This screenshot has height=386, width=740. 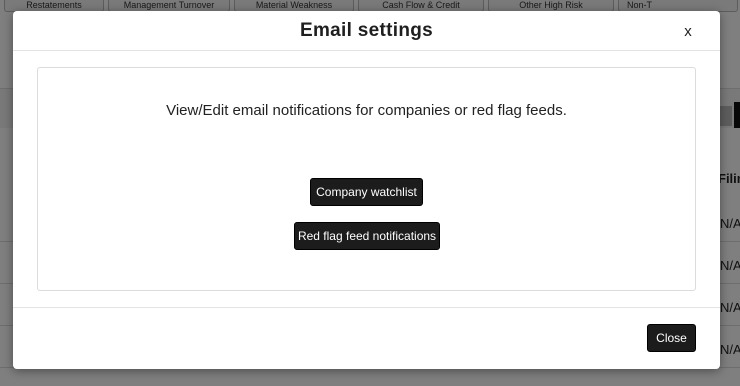 What do you see at coordinates (688, 32) in the screenshot?
I see `close-icon: x` at bounding box center [688, 32].